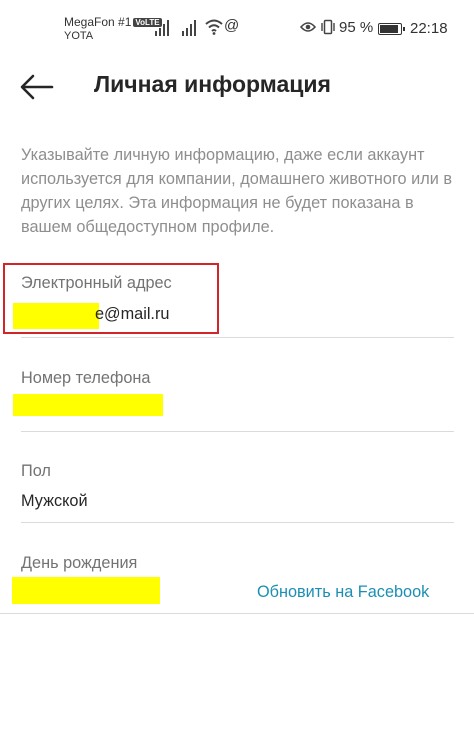 The width and height of the screenshot is (474, 737). I want to click on status-bar: MegaFon #1 VoLTE YOTA @ 95 % 22:18, so click(237, 26).